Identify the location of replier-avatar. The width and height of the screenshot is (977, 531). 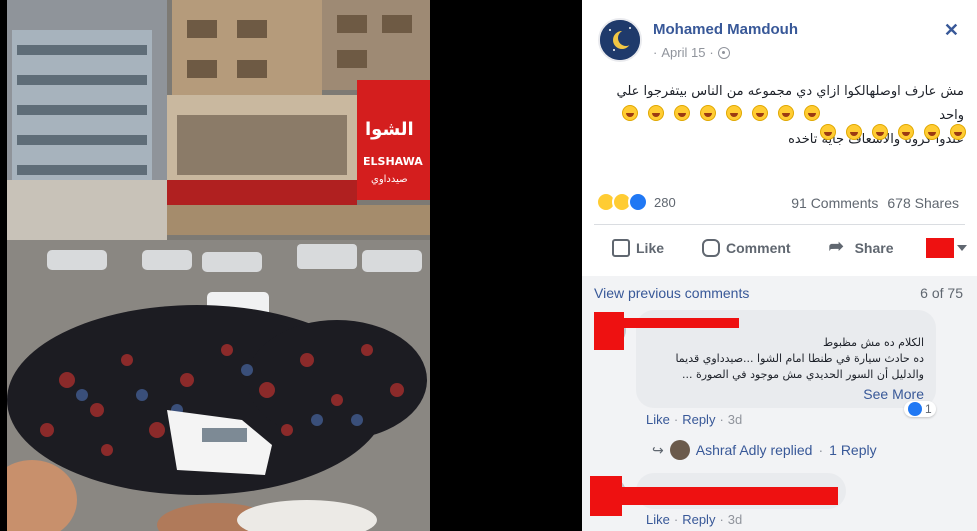
(679, 450).